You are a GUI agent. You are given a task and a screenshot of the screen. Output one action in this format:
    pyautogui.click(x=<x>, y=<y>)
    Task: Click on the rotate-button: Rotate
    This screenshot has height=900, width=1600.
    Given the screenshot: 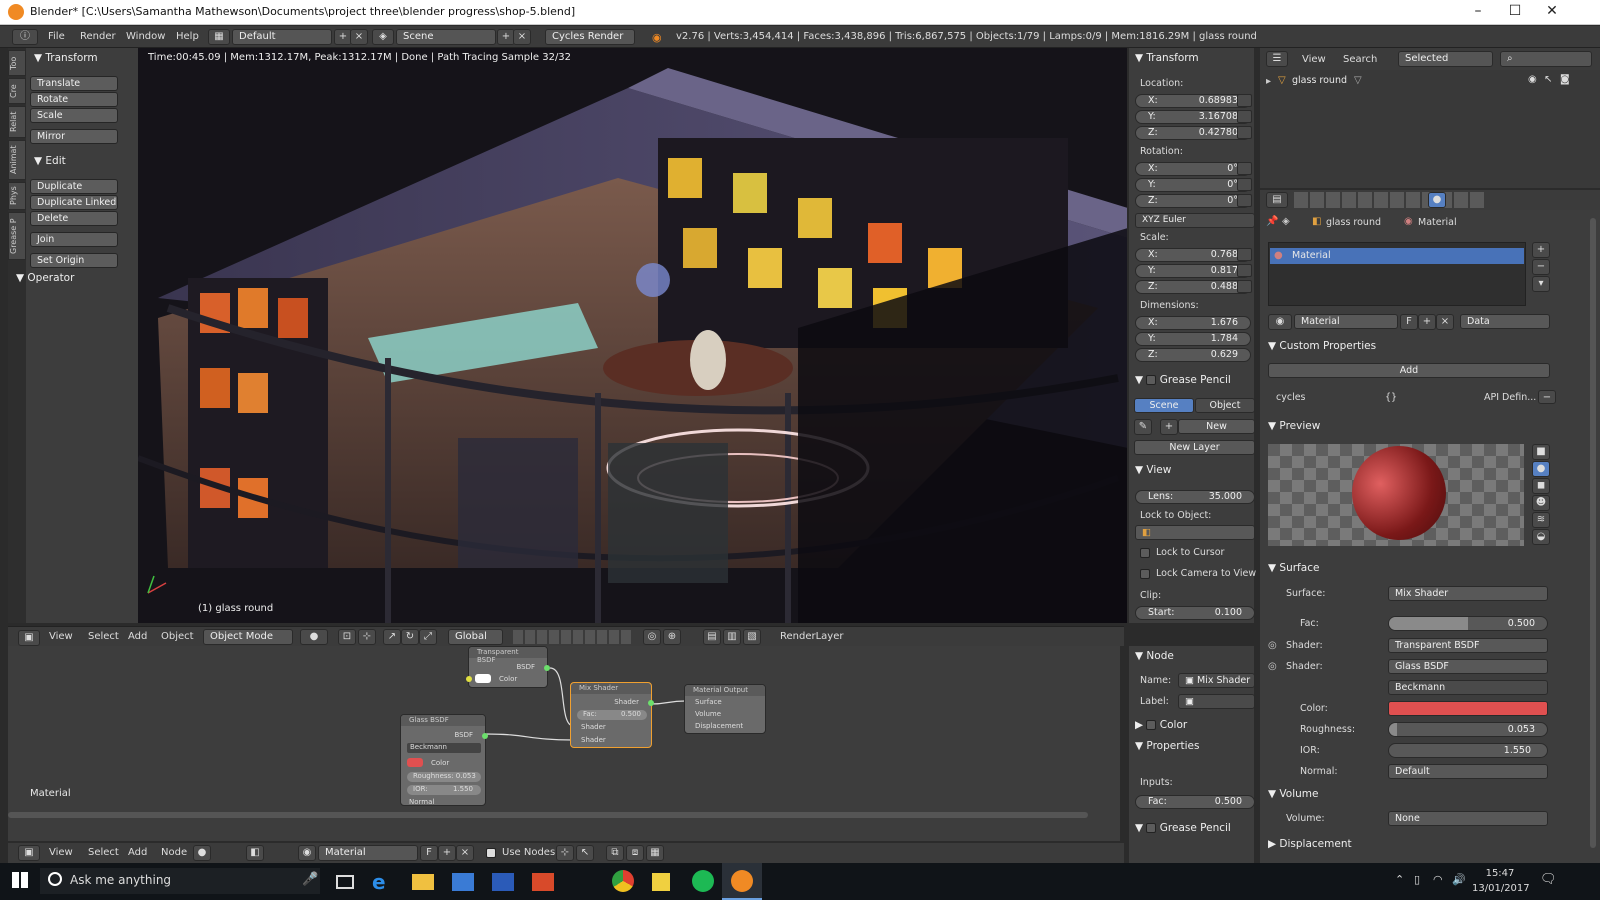 What is the action you would take?
    pyautogui.click(x=74, y=99)
    